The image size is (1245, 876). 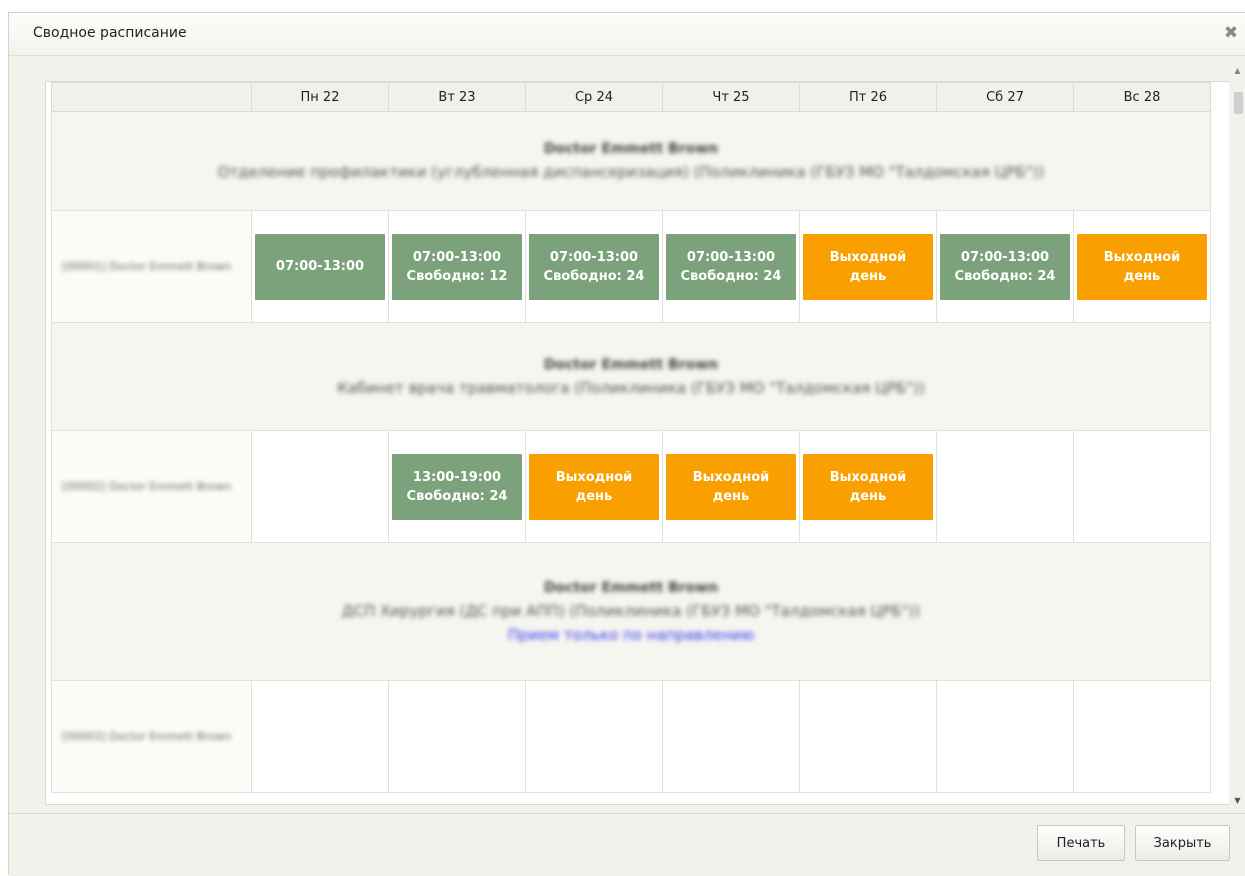 I want to click on resource-label: [00003] Doctor Emmett Brown, so click(x=147, y=736).